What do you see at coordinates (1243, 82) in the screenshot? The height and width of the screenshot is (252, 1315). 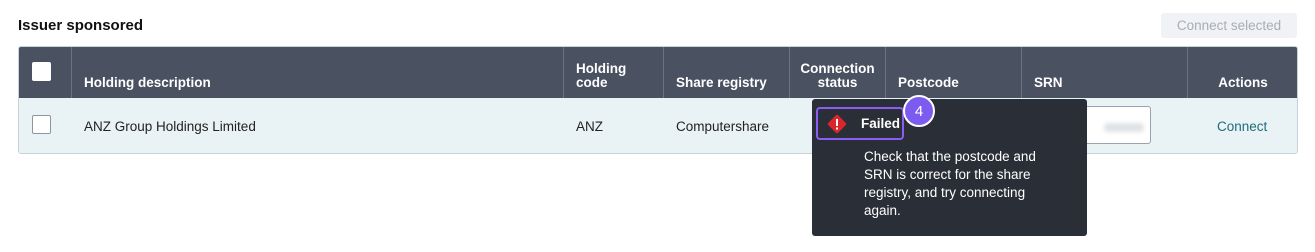 I see `column-actions: Actions` at bounding box center [1243, 82].